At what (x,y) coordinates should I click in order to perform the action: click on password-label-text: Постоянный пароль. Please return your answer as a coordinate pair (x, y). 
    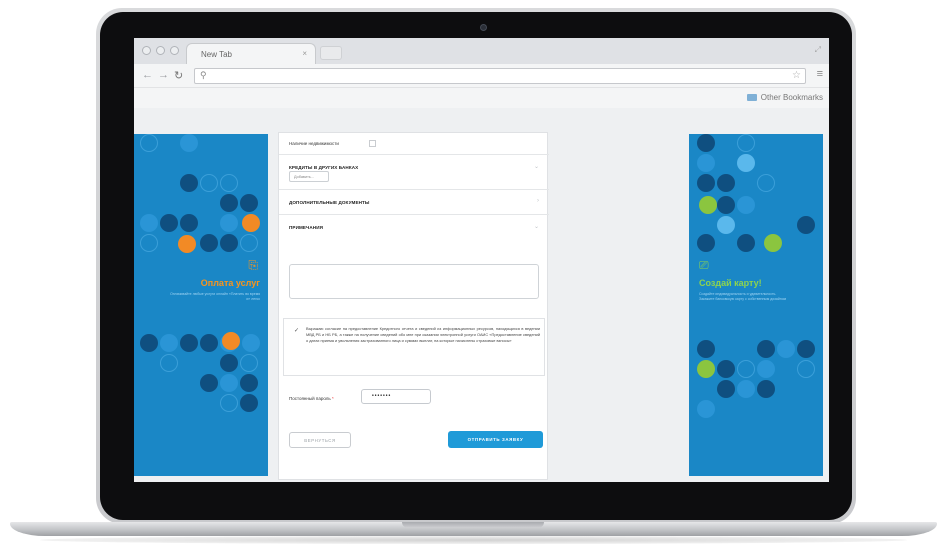
    Looking at the image, I should click on (310, 398).